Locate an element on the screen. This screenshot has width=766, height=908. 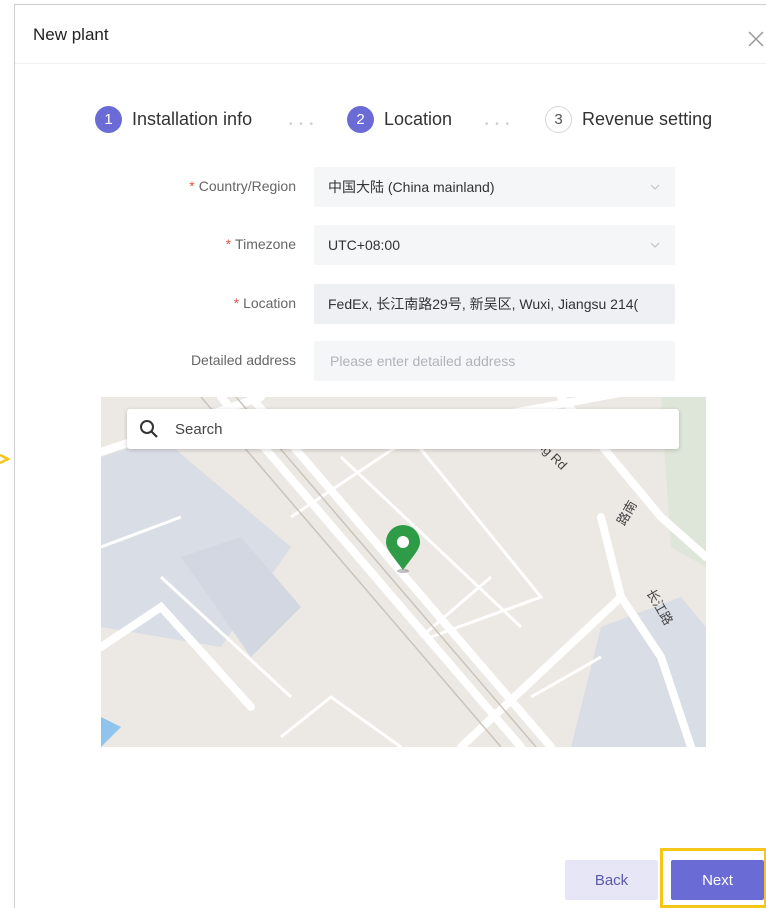
step-number: 3 is located at coordinates (558, 119).